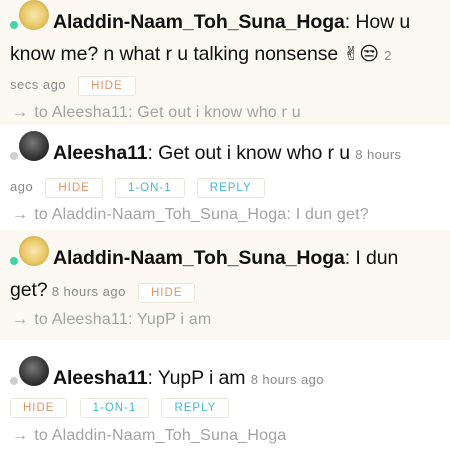  I want to click on emoji: ✌😒, so click(361, 54).